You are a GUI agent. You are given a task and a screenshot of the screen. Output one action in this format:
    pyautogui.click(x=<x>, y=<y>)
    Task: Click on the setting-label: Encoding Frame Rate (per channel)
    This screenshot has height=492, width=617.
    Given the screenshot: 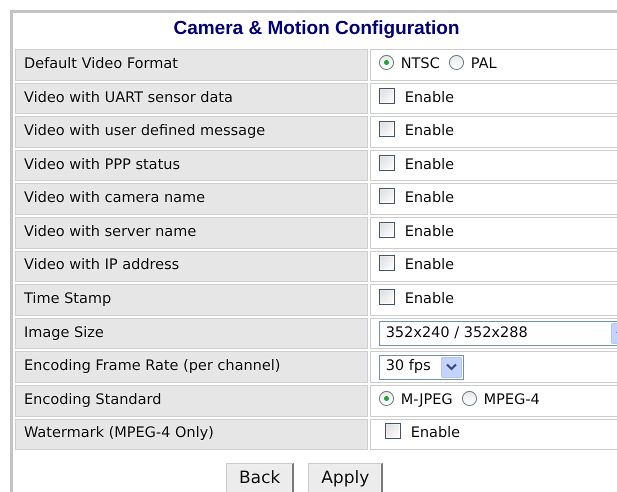 What is the action you would take?
    pyautogui.click(x=191, y=367)
    